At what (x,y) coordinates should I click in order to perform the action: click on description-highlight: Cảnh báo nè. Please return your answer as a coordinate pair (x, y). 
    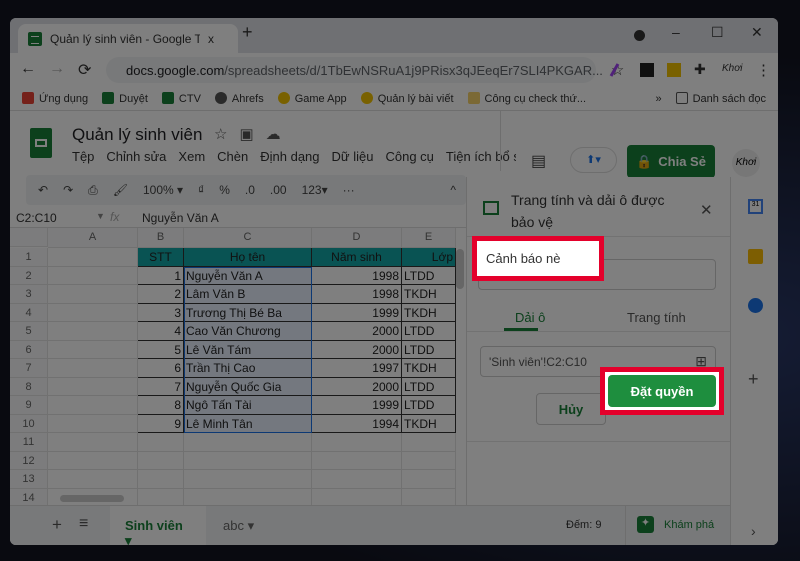
    Looking at the image, I should click on (538, 258).